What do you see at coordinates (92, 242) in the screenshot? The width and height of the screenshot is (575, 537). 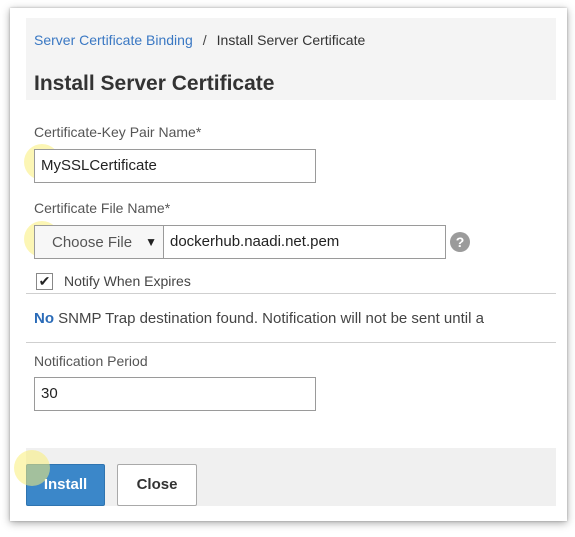 I see `choose-file-label: Choose File` at bounding box center [92, 242].